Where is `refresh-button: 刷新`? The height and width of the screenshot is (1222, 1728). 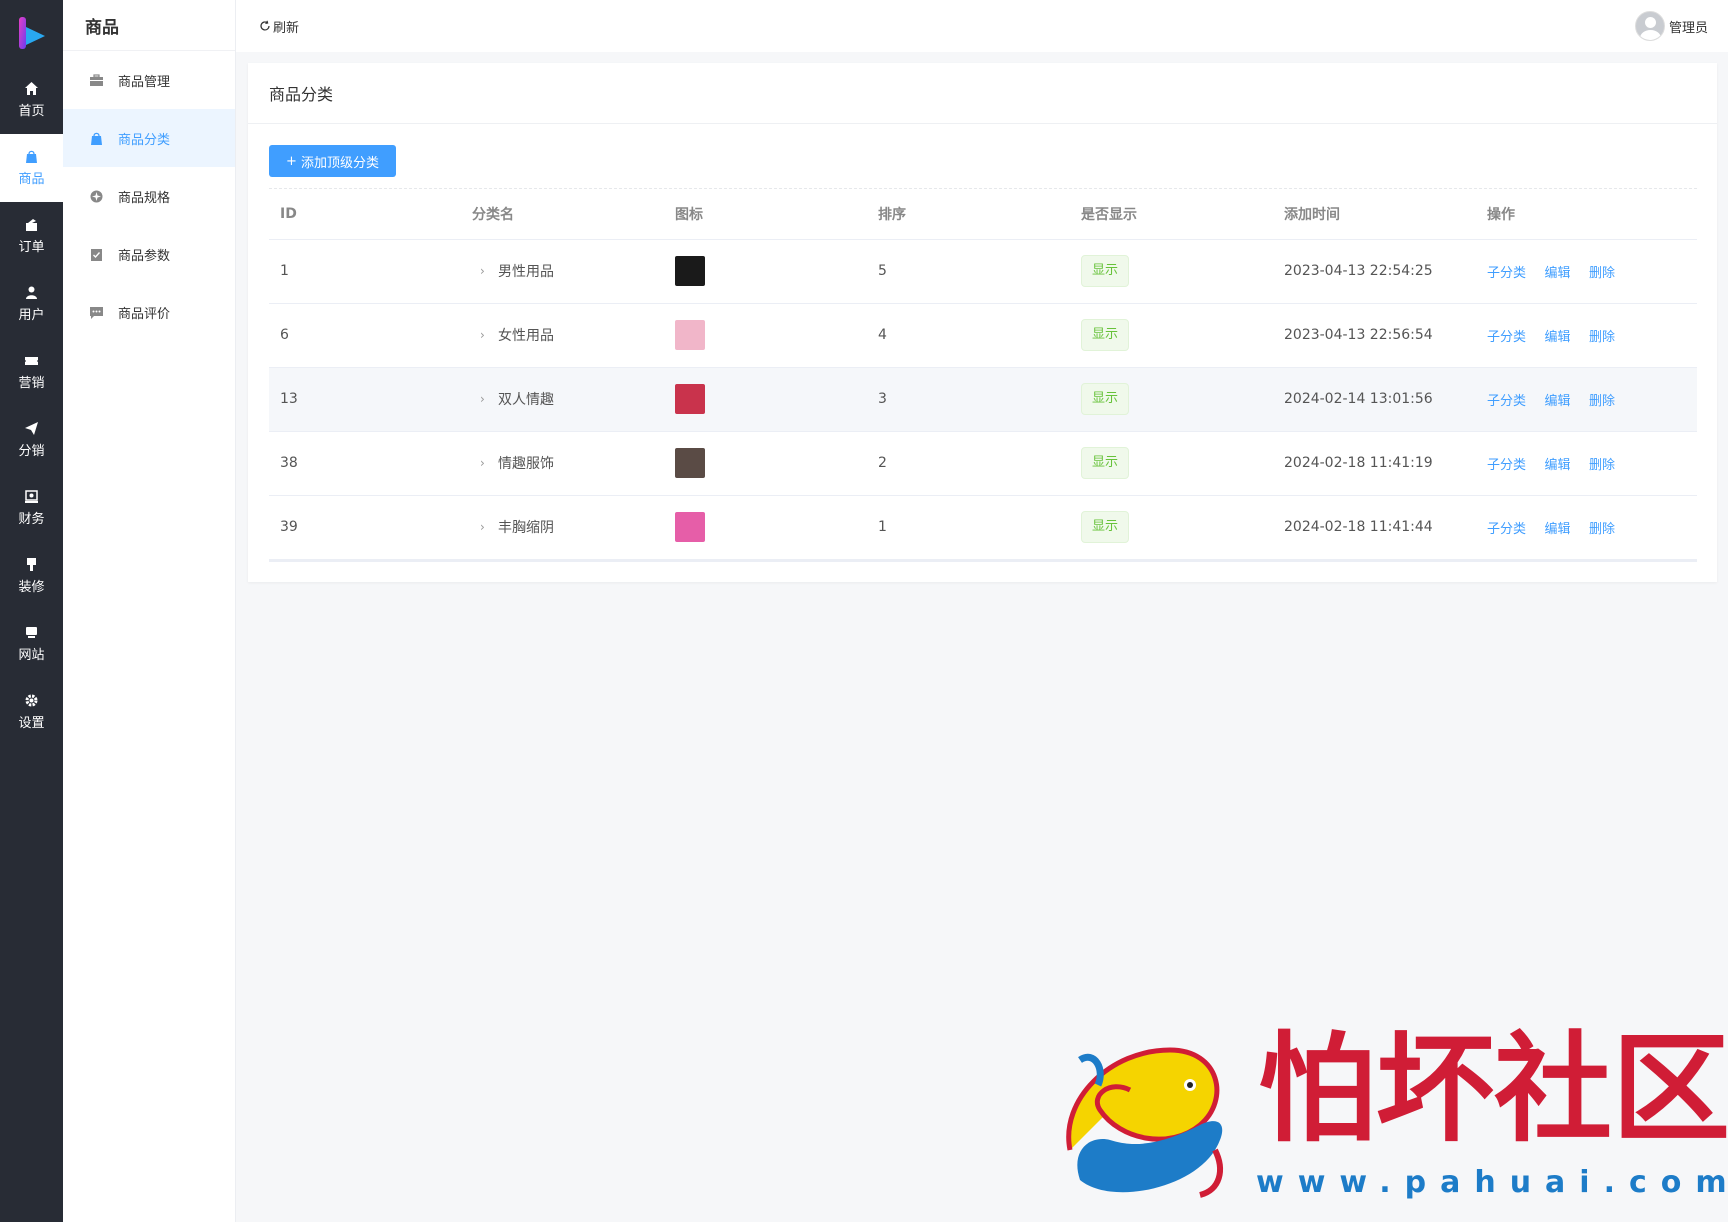 refresh-button: 刷新 is located at coordinates (279, 26).